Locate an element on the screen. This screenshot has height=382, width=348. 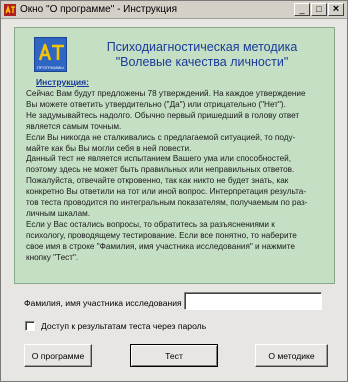
app-icon is located at coordinates (10, 9).